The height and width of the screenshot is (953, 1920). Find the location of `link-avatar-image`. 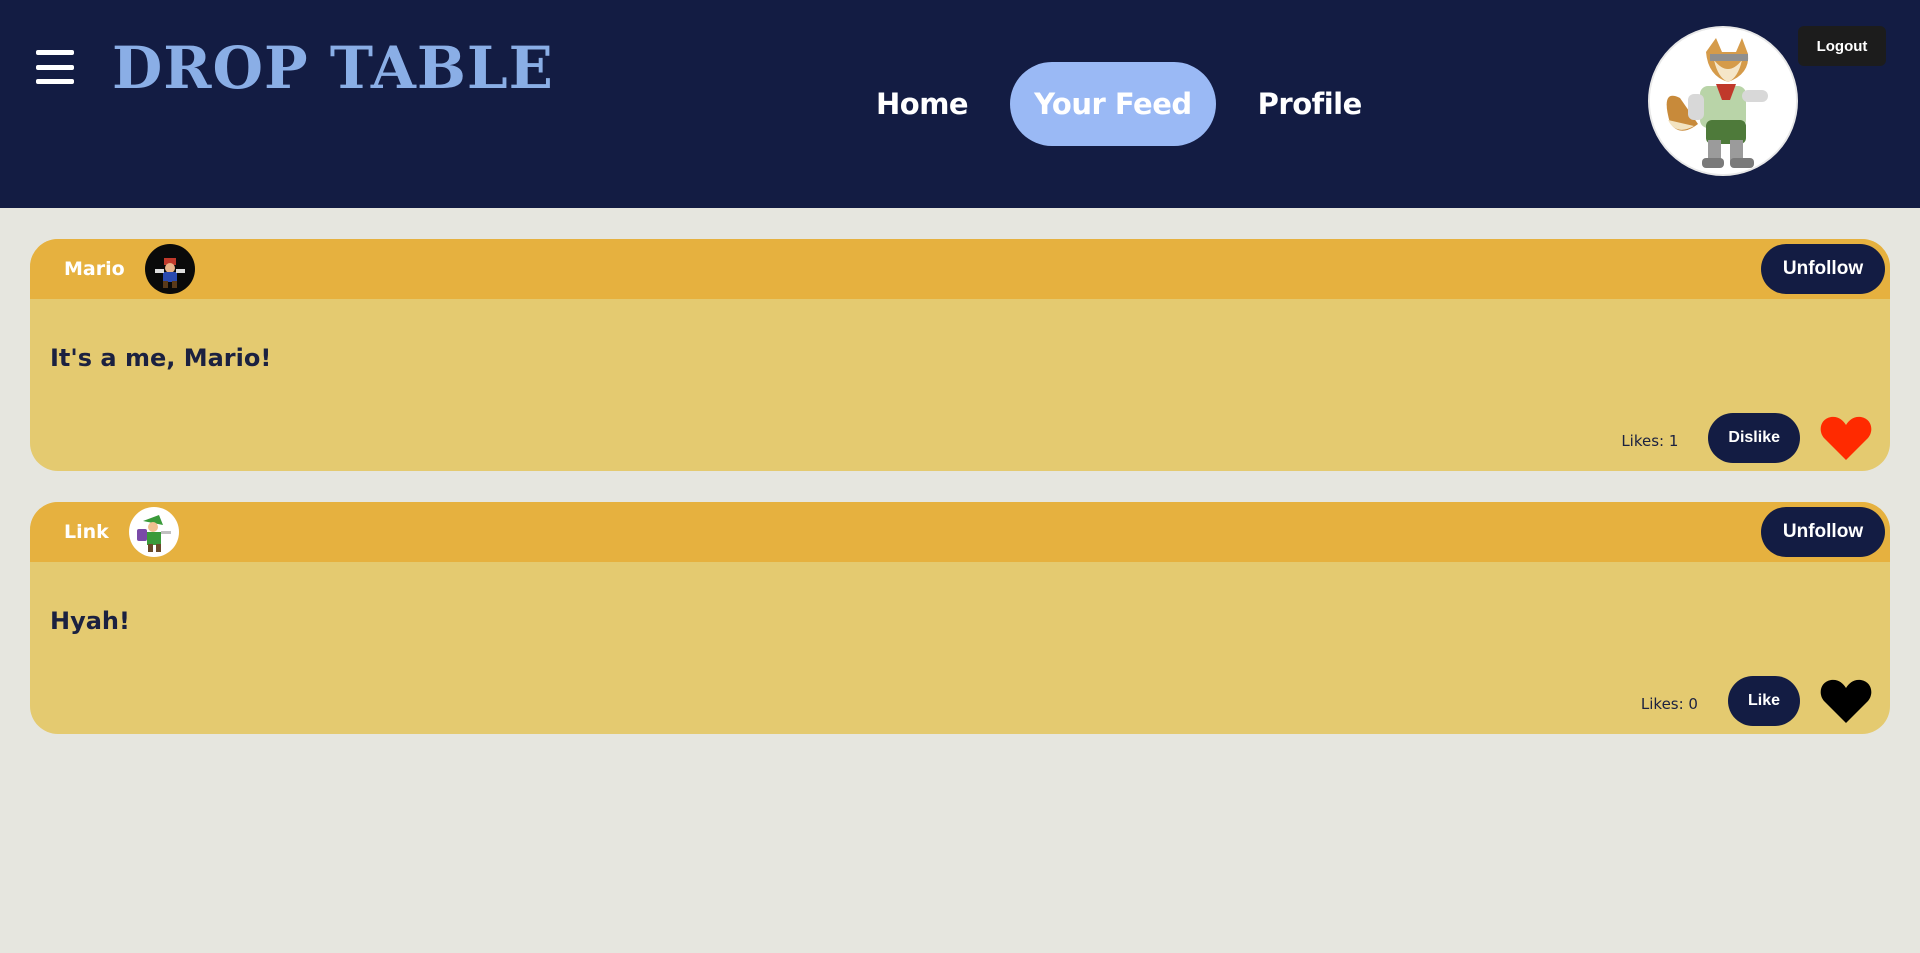

link-avatar-image is located at coordinates (153, 532).